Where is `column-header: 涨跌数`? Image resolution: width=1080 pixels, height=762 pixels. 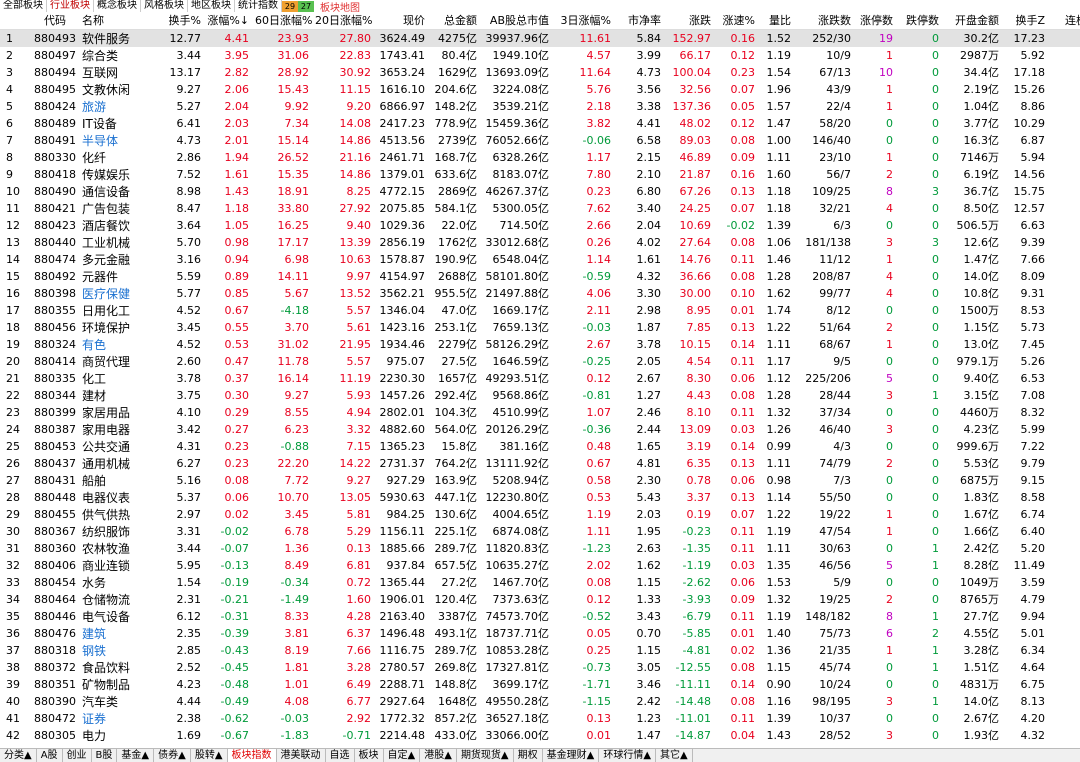
column-header: 涨跌数 is located at coordinates (824, 21).